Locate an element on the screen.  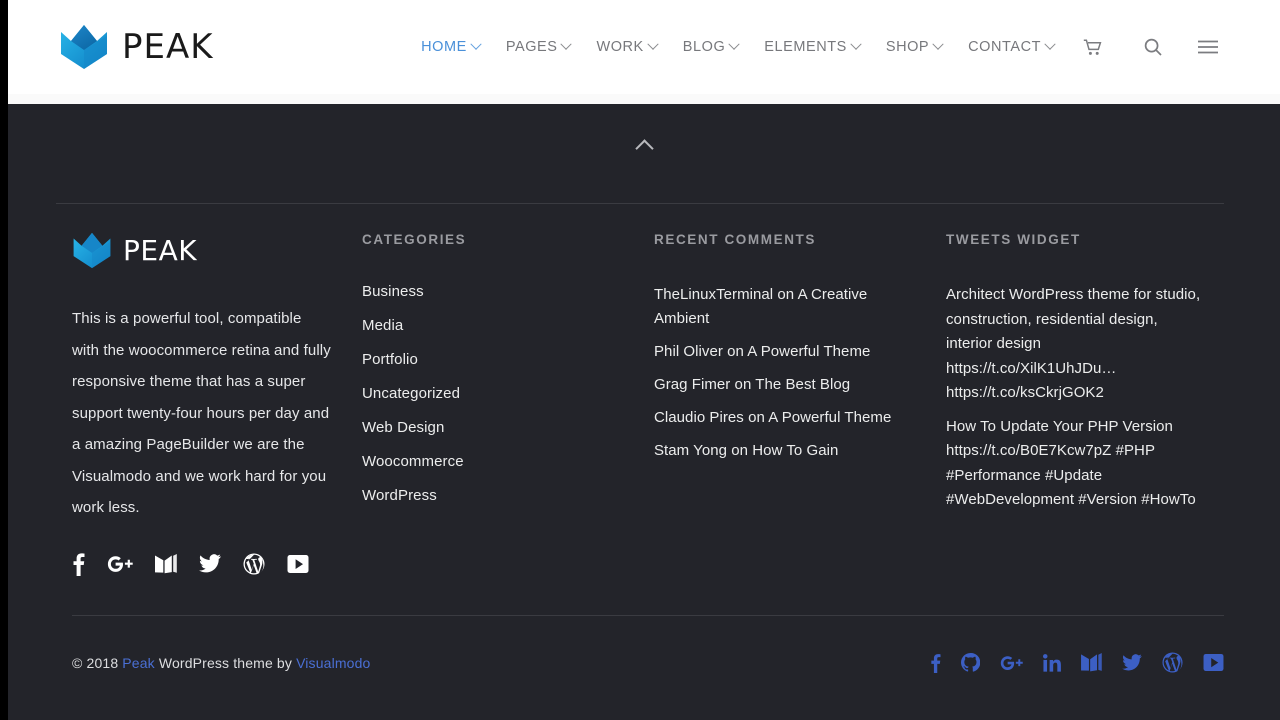
divider-top is located at coordinates (640, 203).